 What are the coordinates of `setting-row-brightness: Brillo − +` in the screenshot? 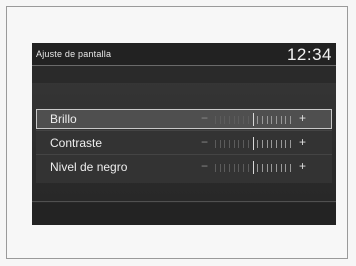 It's located at (184, 119).